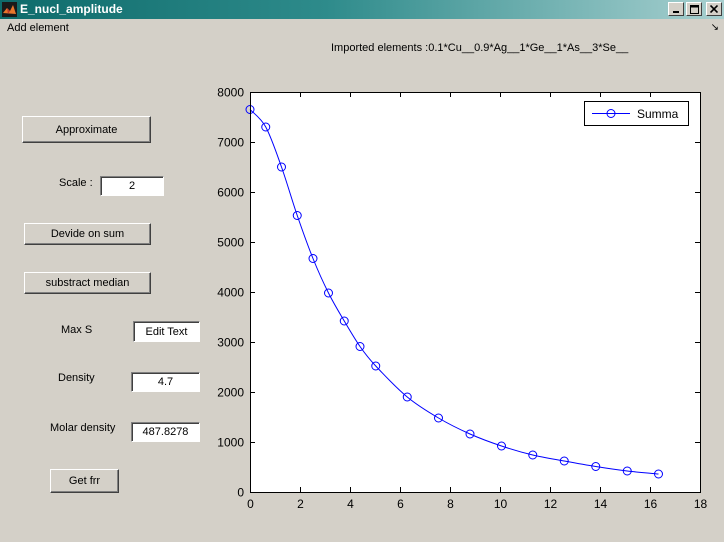 The width and height of the screenshot is (724, 542). What do you see at coordinates (230, 443) in the screenshot?
I see `y-tick-label: 1000` at bounding box center [230, 443].